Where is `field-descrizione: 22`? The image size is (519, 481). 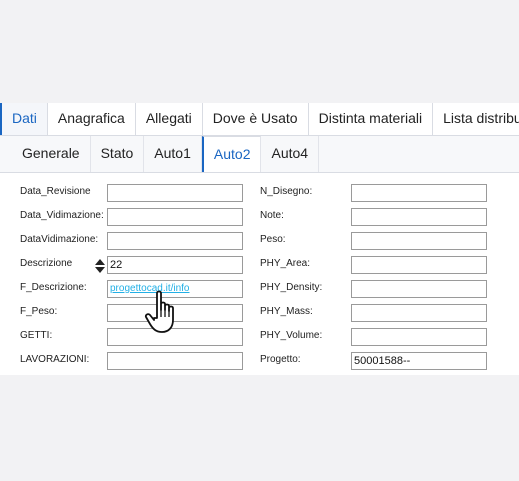 field-descrizione: 22 is located at coordinates (175, 265).